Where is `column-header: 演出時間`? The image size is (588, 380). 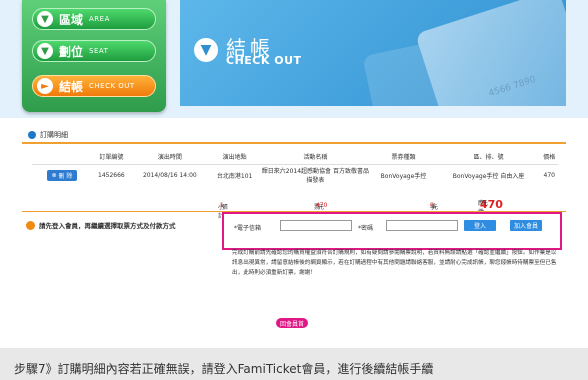 column-header: 演出時間 is located at coordinates (169, 157).